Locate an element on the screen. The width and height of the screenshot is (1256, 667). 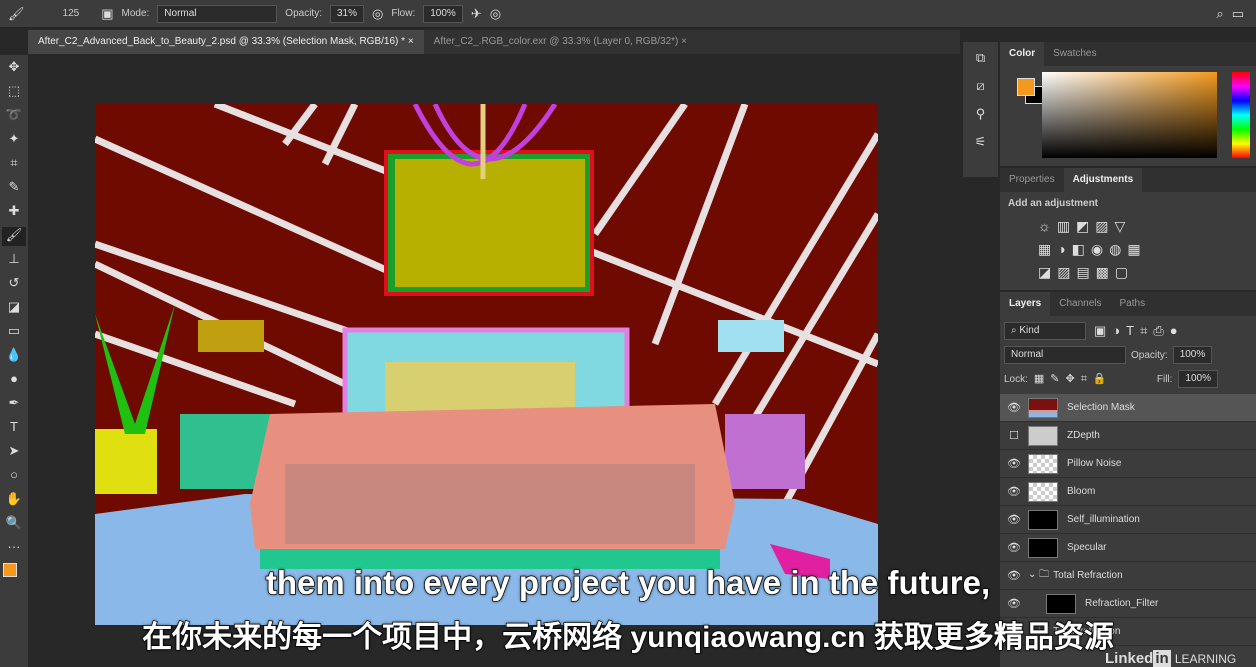
clone-source-icon: ⚲ is located at coordinates (981, 114).